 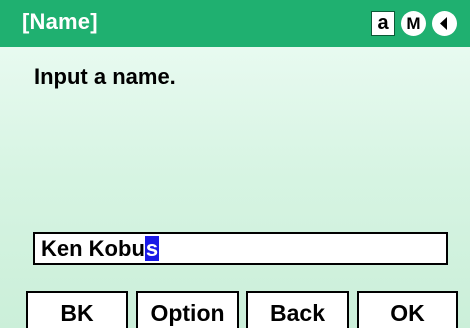 I want to click on name-input-value: Ken Kobus, so click(x=100, y=249).